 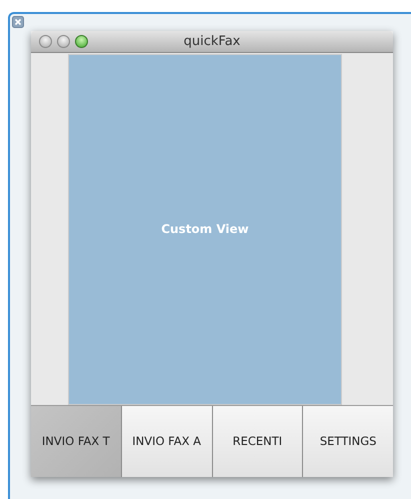 What do you see at coordinates (81, 41) in the screenshot?
I see `zoom-light-icon` at bounding box center [81, 41].